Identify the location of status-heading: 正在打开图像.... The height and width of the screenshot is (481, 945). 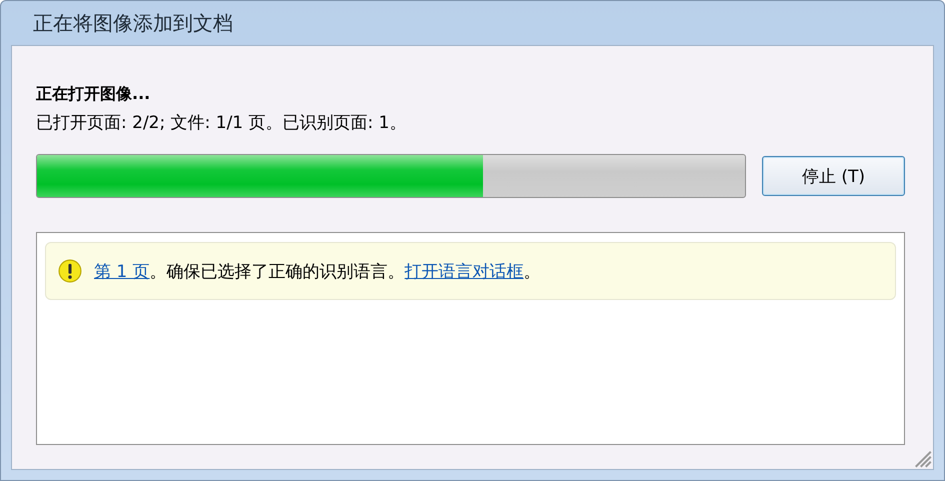
(94, 94).